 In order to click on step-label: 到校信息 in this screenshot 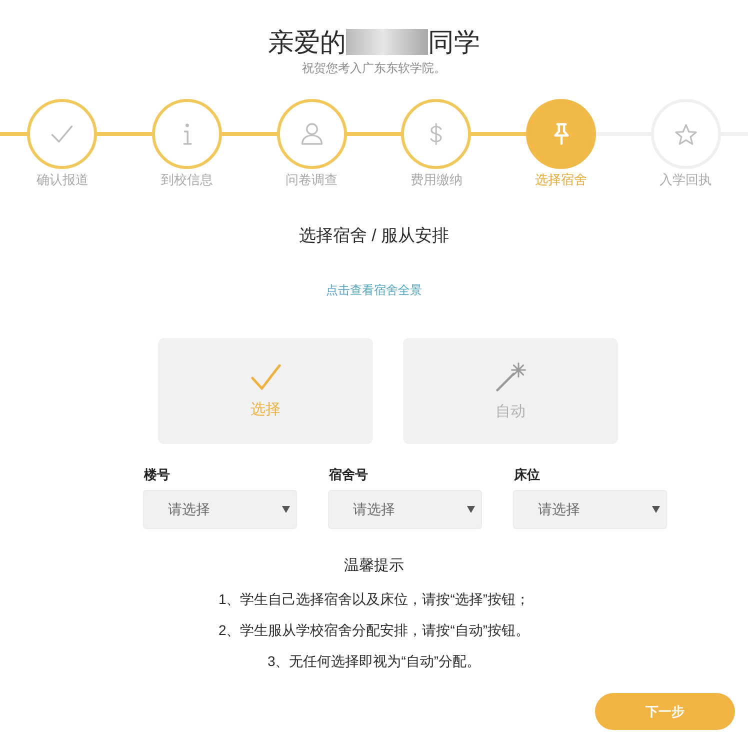, I will do `click(186, 180)`.